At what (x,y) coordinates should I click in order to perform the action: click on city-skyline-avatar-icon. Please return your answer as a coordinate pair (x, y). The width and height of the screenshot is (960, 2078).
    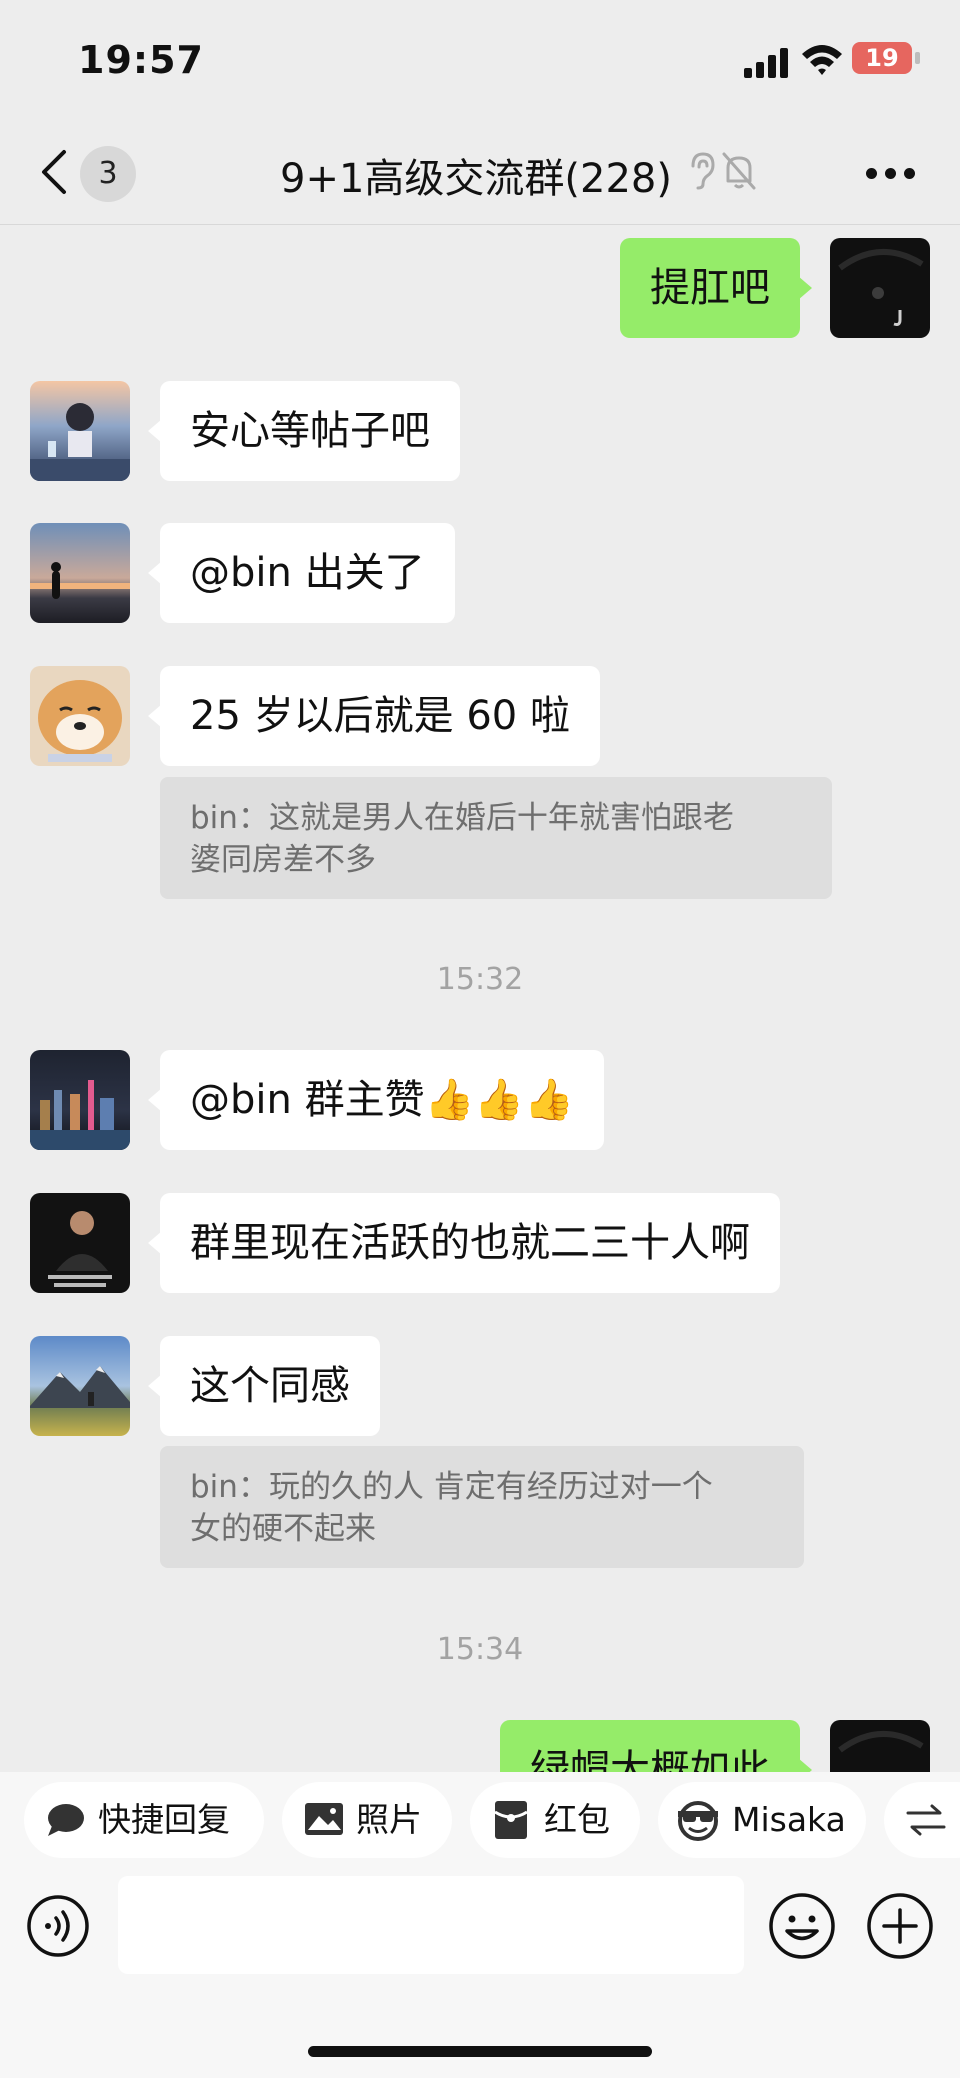
    Looking at the image, I should click on (80, 1115).